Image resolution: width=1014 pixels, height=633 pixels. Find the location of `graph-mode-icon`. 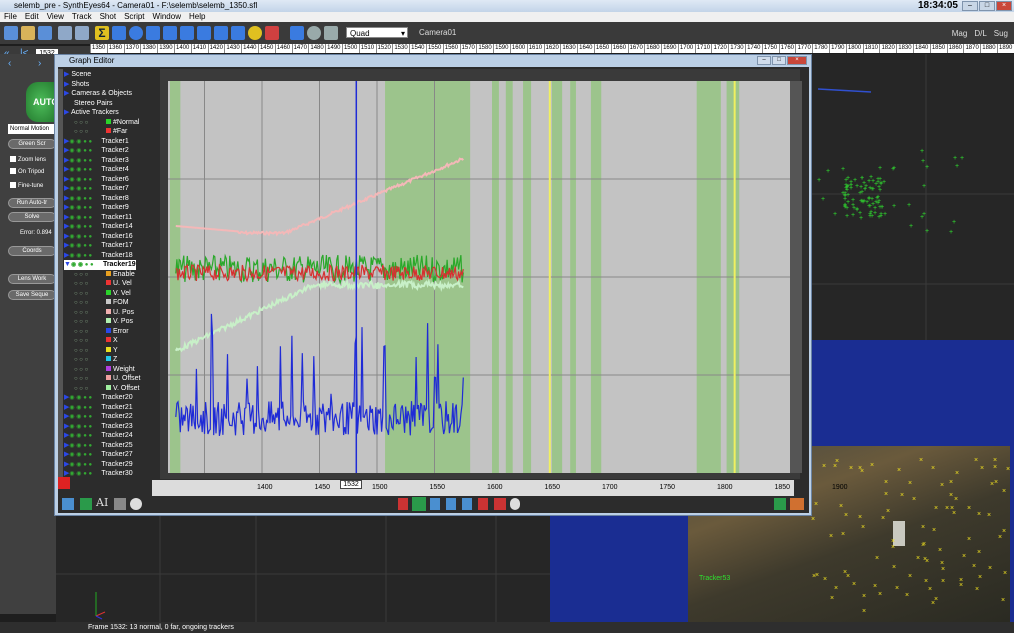

graph-mode-icon is located at coordinates (86, 504).